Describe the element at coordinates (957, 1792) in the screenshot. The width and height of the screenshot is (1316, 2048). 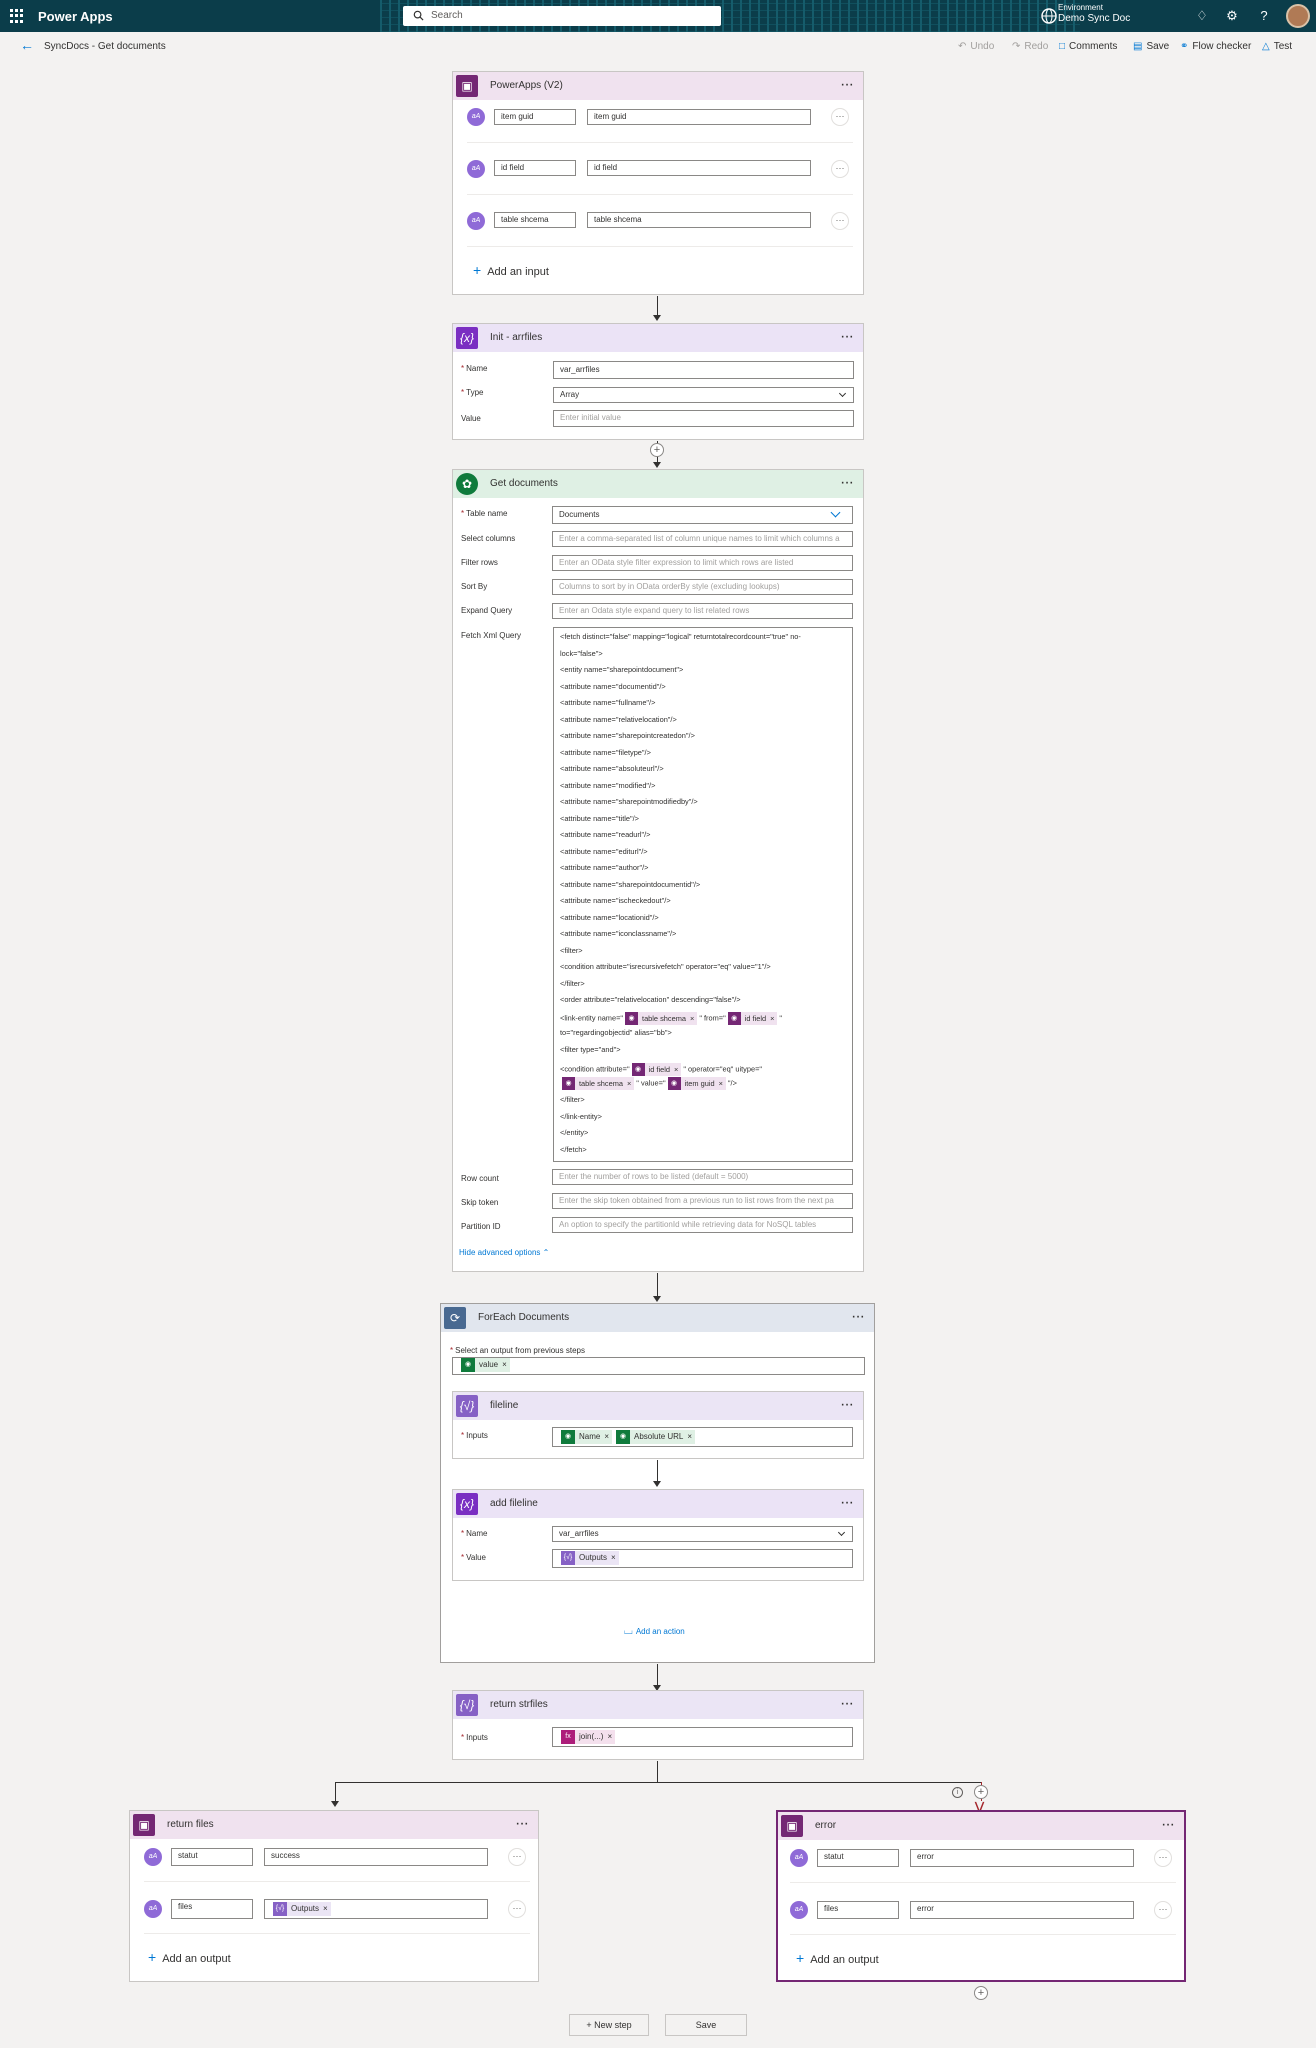
I see `info-icon: i` at that location.